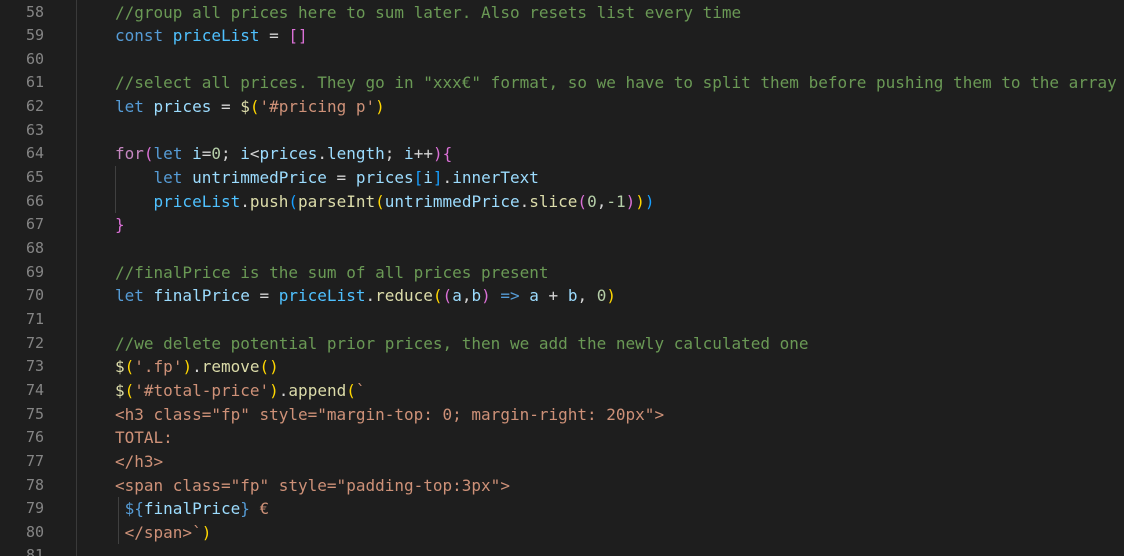  What do you see at coordinates (337, 201) in the screenshot?
I see `code-token: parseInt` at bounding box center [337, 201].